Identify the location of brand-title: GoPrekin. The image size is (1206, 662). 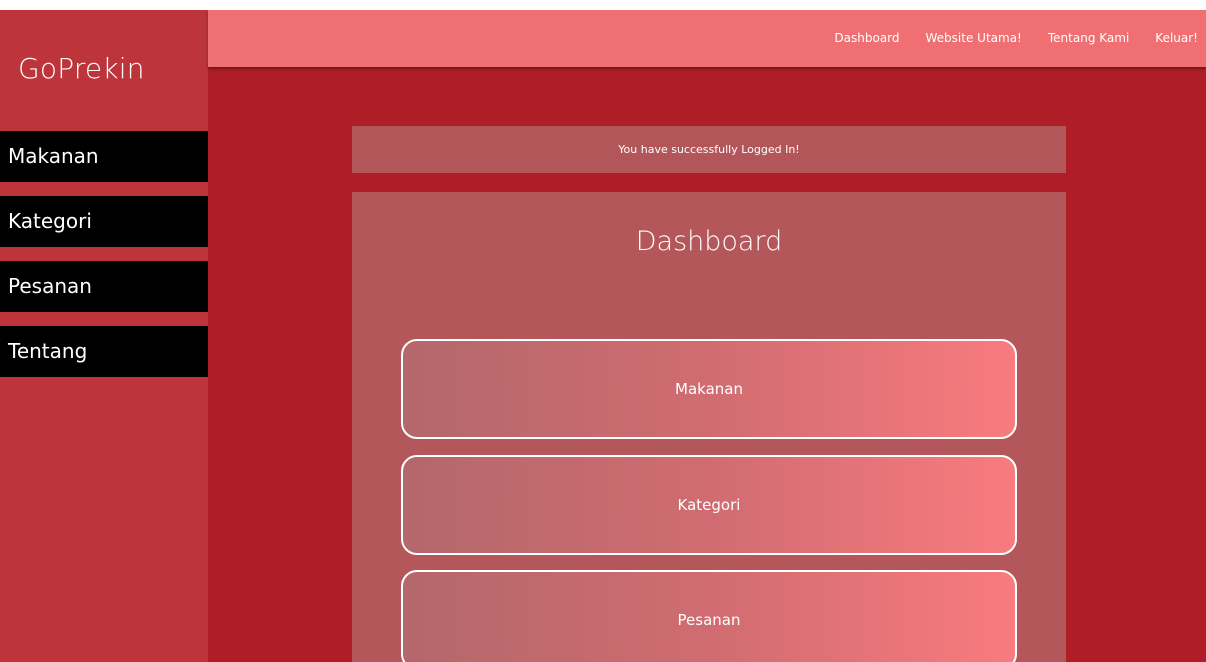
(81, 68).